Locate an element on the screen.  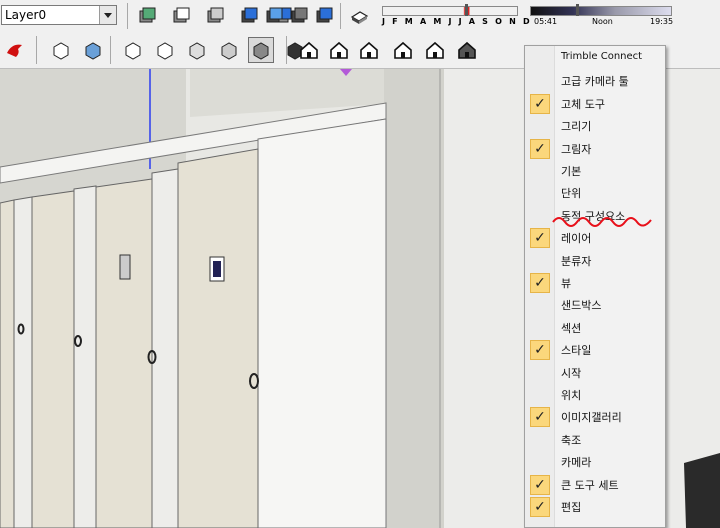
home-section-button is located at coordinates (403, 50).